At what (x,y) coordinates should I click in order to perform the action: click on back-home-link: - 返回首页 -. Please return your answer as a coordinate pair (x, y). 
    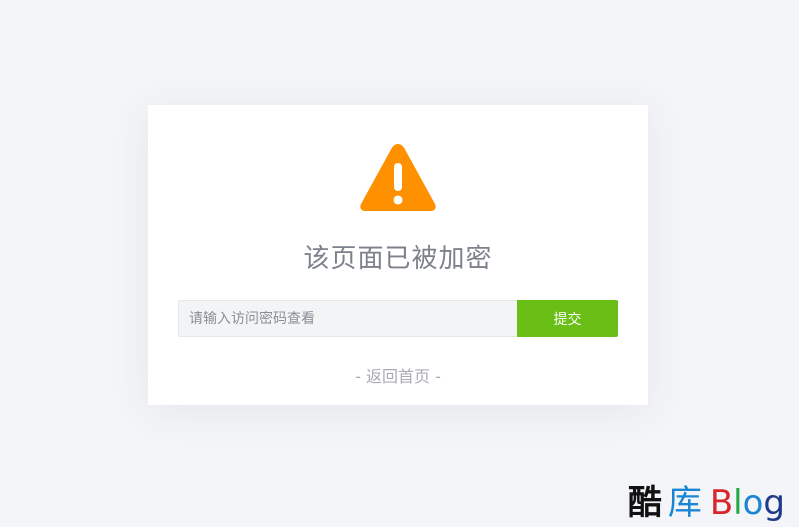
    Looking at the image, I should click on (398, 377).